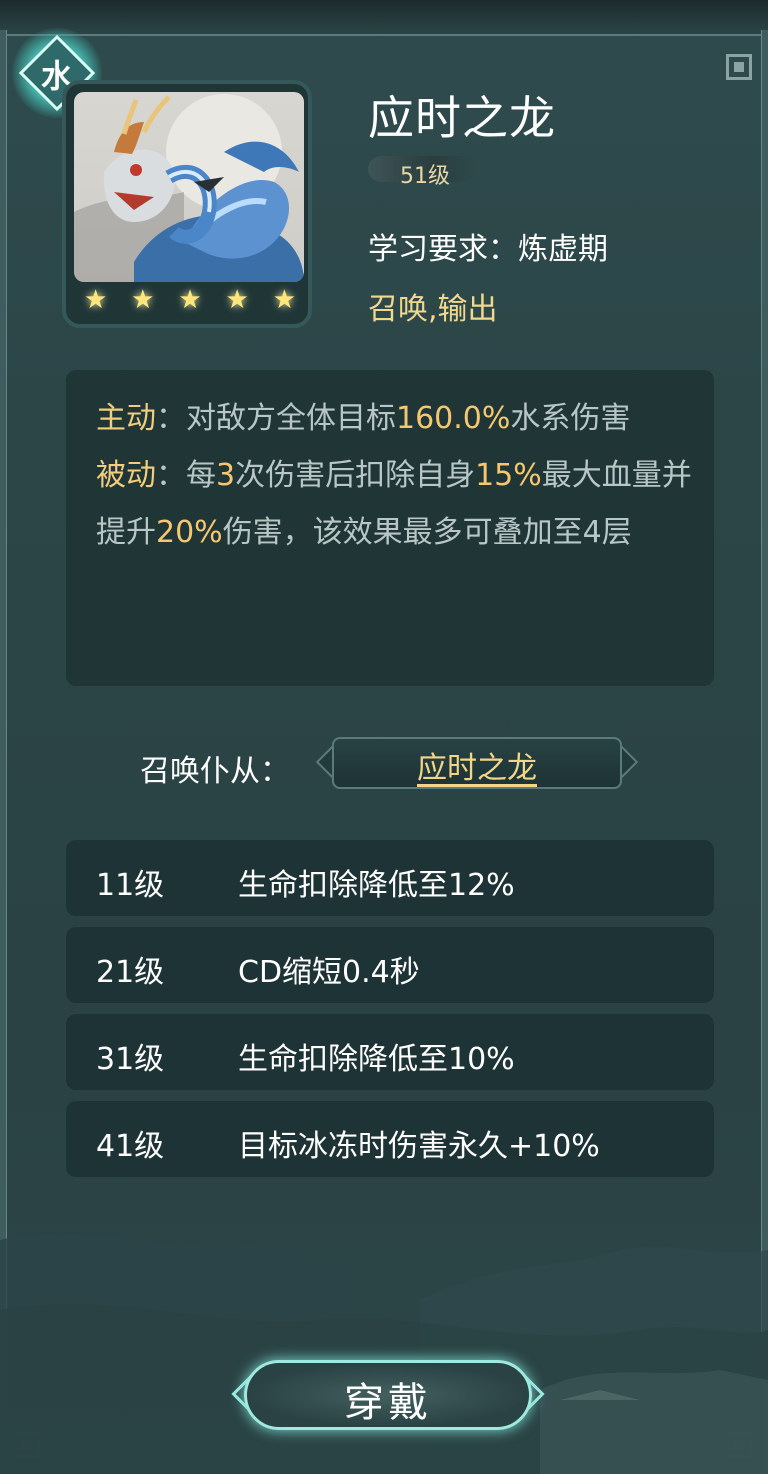 This screenshot has height=1474, width=768. Describe the element at coordinates (419, 1146) in the screenshot. I see `upgrade-effect: 目标冰冻时伤害永久+10%` at that location.